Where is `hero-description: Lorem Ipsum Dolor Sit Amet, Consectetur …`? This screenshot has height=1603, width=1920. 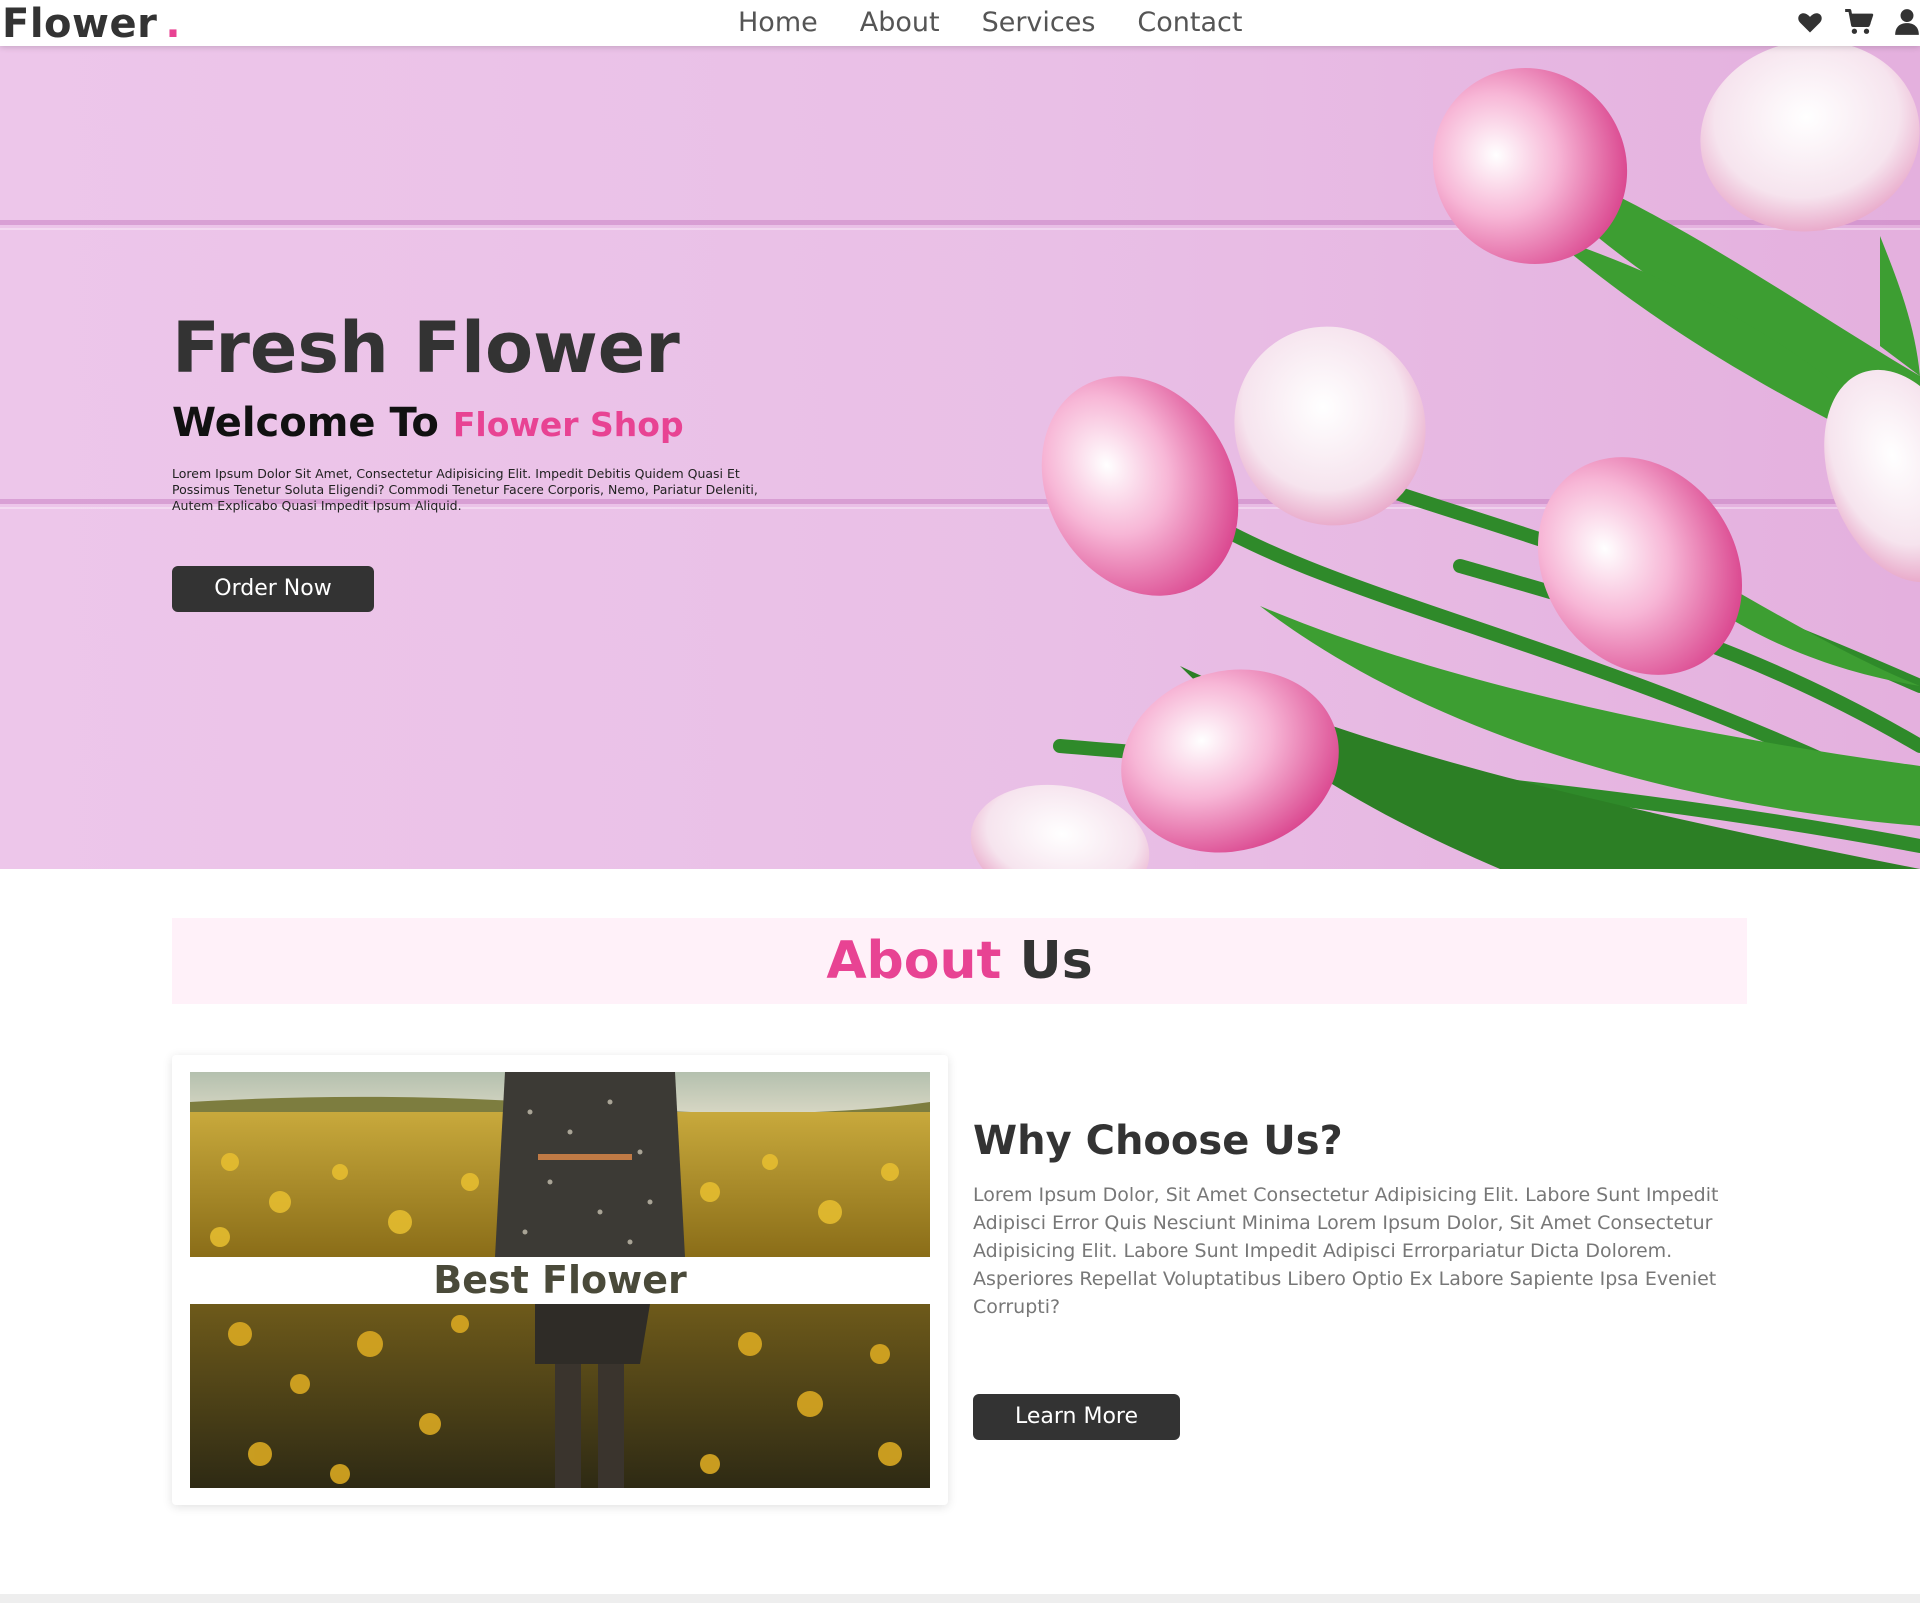 hero-description: Lorem Ipsum Dolor Sit Amet, Consectetur … is located at coordinates (465, 489).